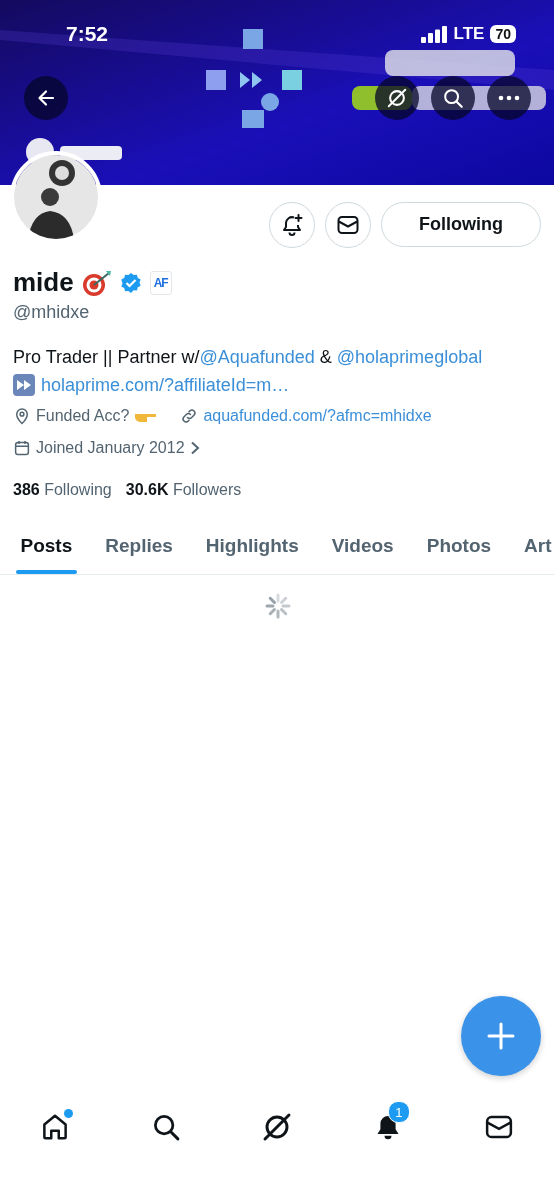 The height and width of the screenshot is (1199, 554). Describe the element at coordinates (189, 416) in the screenshot. I see `link-icon` at that location.